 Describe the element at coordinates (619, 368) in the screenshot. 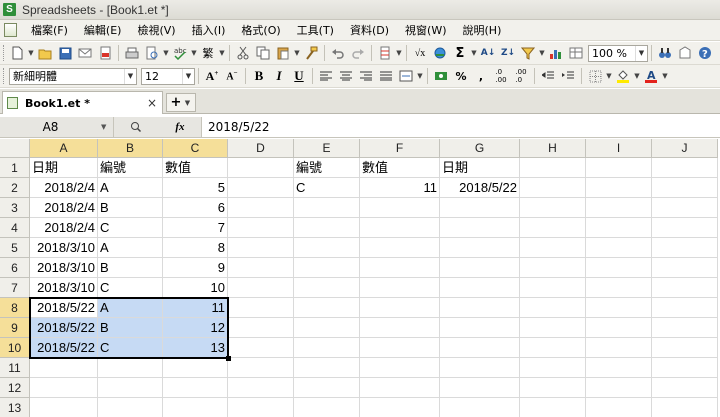

I see `cell-i11` at that location.